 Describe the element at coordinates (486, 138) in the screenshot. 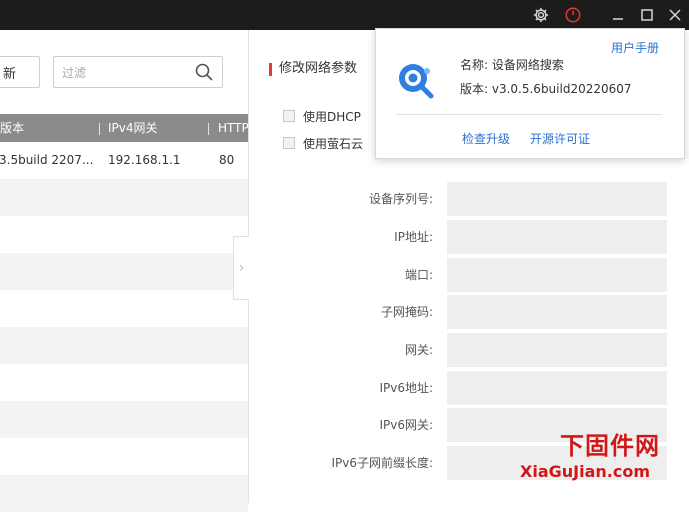

I see `check-update-link: 检查升级` at that location.